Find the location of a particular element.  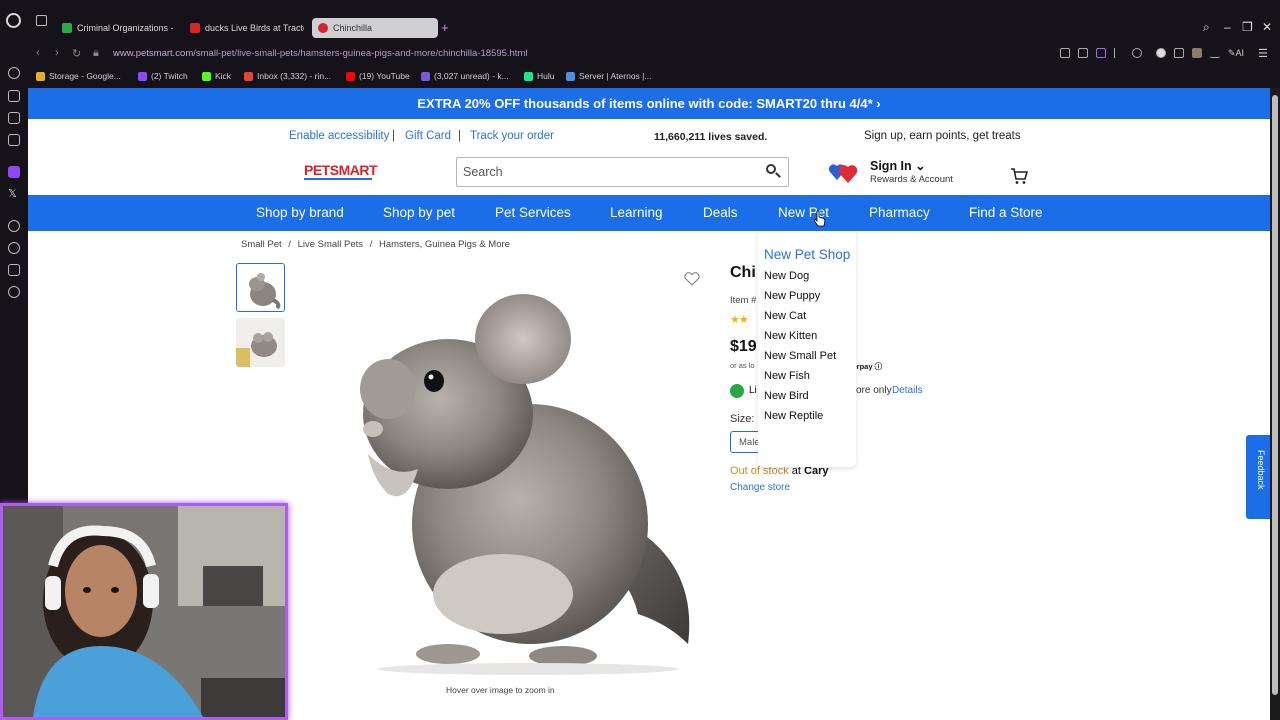

twitch-sidebar-icon is located at coordinates (14, 172).